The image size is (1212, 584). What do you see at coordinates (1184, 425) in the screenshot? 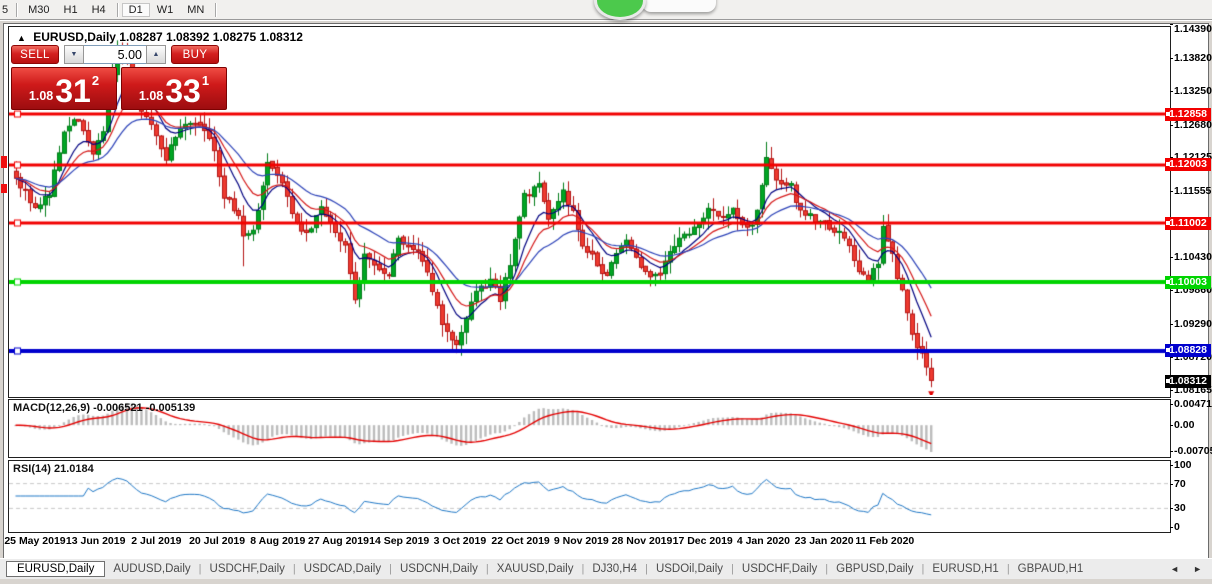
I see `macd-scale-zero: 0.00` at bounding box center [1184, 425].